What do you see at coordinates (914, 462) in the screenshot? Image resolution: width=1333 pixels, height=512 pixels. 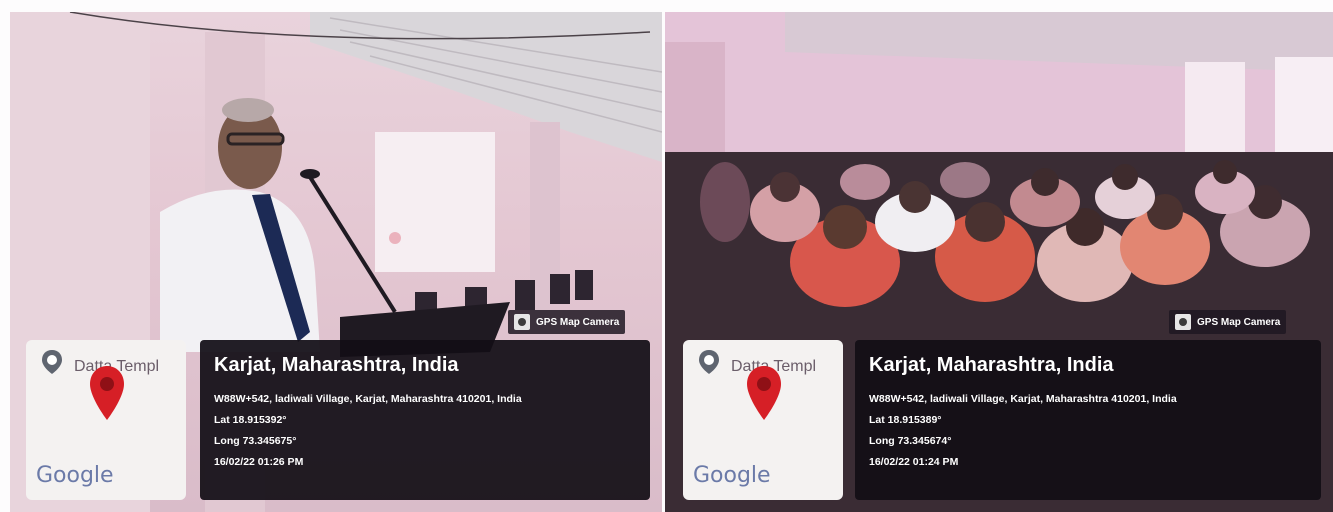 I see `datetime-text: 16/02/22 01:24 PM` at bounding box center [914, 462].